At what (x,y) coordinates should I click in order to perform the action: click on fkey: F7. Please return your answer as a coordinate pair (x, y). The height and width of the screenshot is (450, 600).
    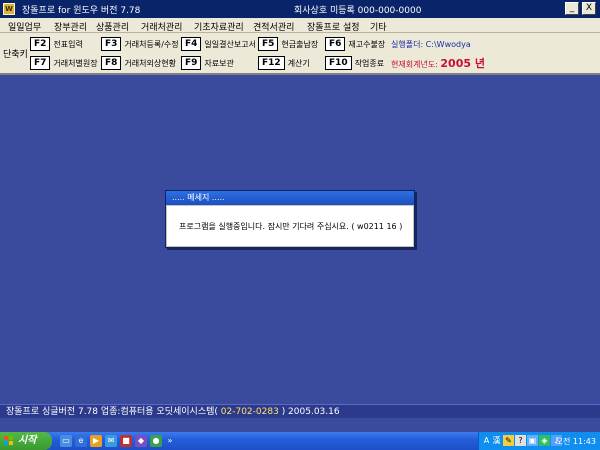
    Looking at the image, I should click on (40, 63).